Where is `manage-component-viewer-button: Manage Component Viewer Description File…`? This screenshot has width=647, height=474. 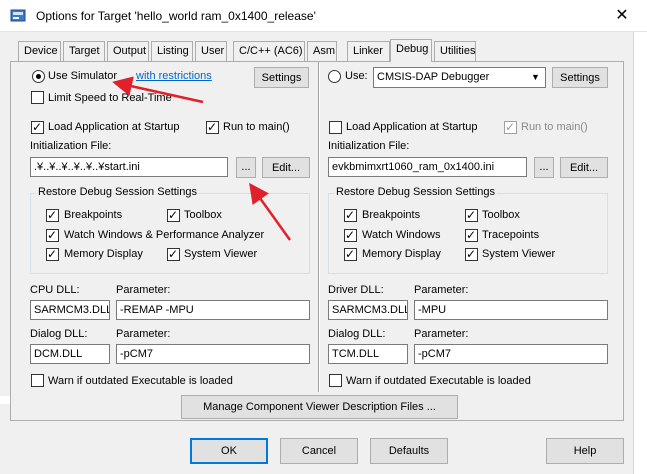
manage-component-viewer-button: Manage Component Viewer Description File… is located at coordinates (319, 407).